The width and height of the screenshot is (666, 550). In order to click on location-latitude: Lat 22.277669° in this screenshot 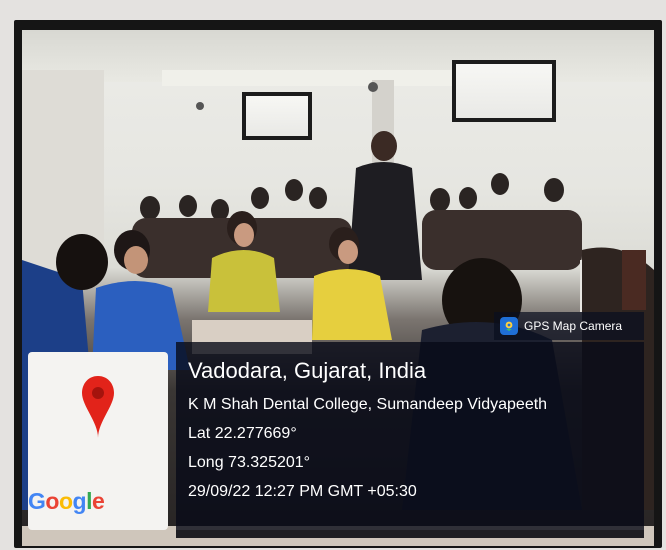, I will do `click(242, 433)`.